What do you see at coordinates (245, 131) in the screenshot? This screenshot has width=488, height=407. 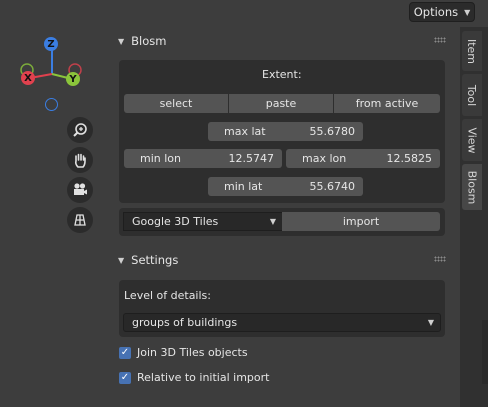 I see `max-lat-label: max lat` at bounding box center [245, 131].